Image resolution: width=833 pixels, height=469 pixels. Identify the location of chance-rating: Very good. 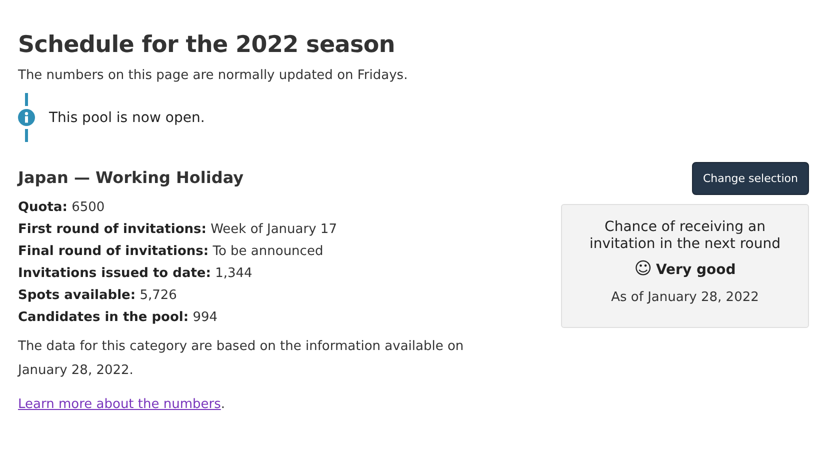
(696, 270).